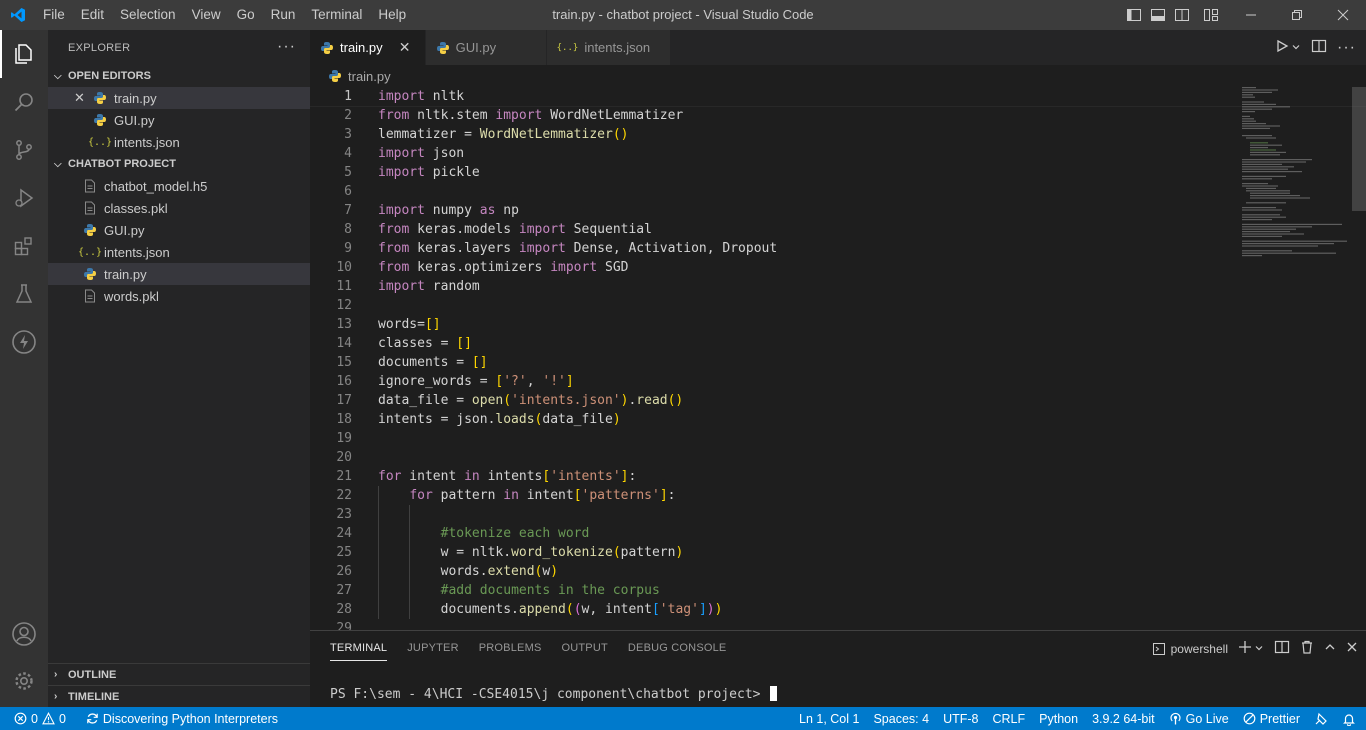 This screenshot has height=730, width=1366. What do you see at coordinates (99, 47) in the screenshot?
I see `sidebar-title: EXPLORER` at bounding box center [99, 47].